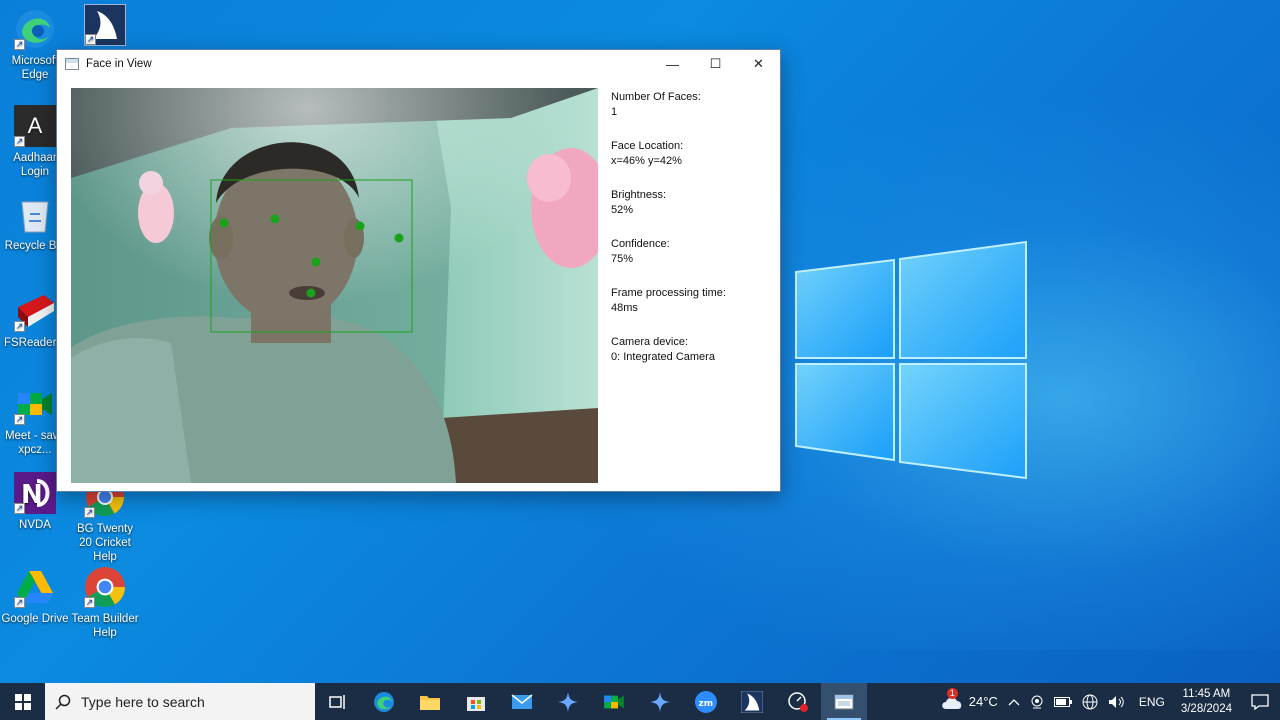  Describe the element at coordinates (983, 701) in the screenshot. I see `weather-temperature: 24°C` at that location.